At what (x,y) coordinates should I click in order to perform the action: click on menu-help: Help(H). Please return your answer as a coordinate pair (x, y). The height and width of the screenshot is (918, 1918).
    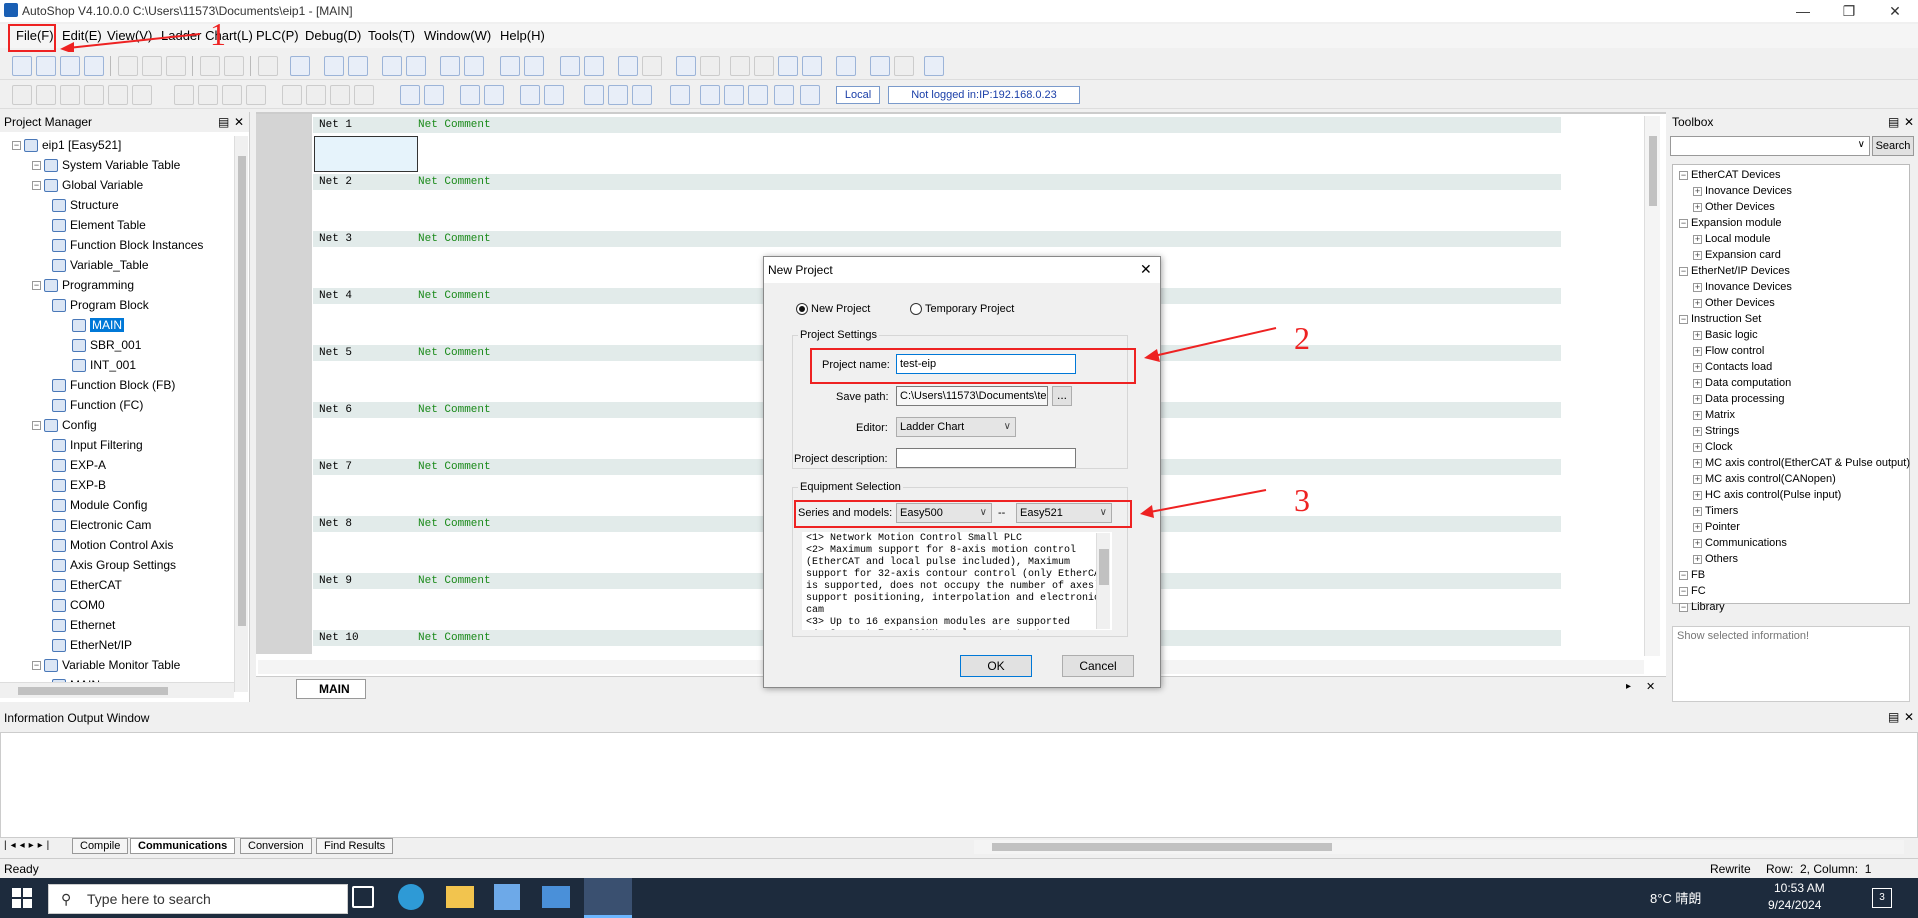
    Looking at the image, I should click on (522, 35).